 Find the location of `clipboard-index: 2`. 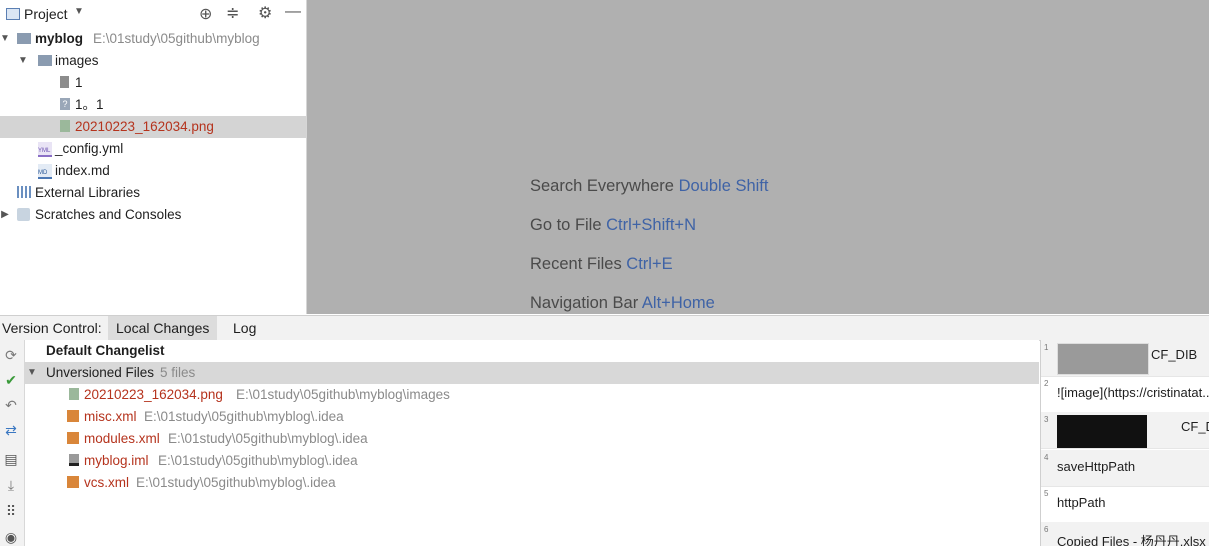

clipboard-index: 2 is located at coordinates (1046, 383).